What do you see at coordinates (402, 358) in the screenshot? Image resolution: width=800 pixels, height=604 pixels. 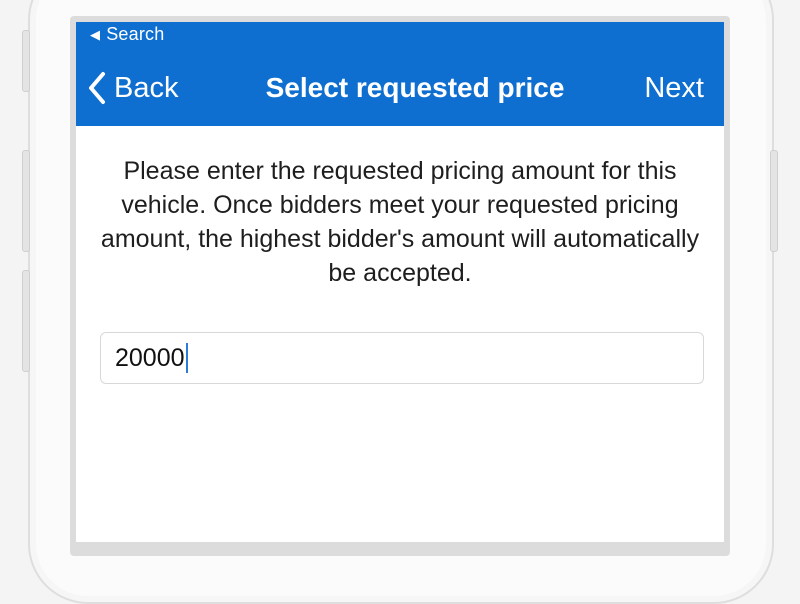 I see `requested-price-input: 20000` at bounding box center [402, 358].